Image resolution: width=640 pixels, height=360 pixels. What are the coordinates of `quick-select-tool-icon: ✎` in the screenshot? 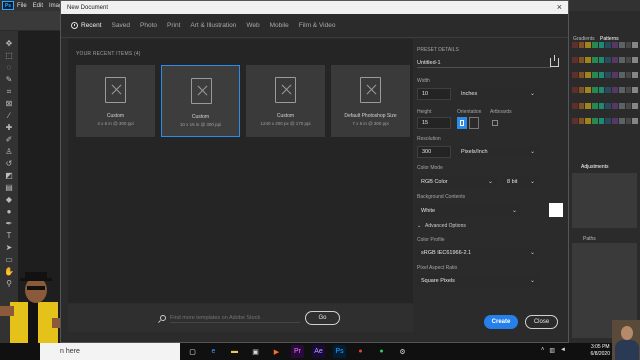 It's located at (9, 79).